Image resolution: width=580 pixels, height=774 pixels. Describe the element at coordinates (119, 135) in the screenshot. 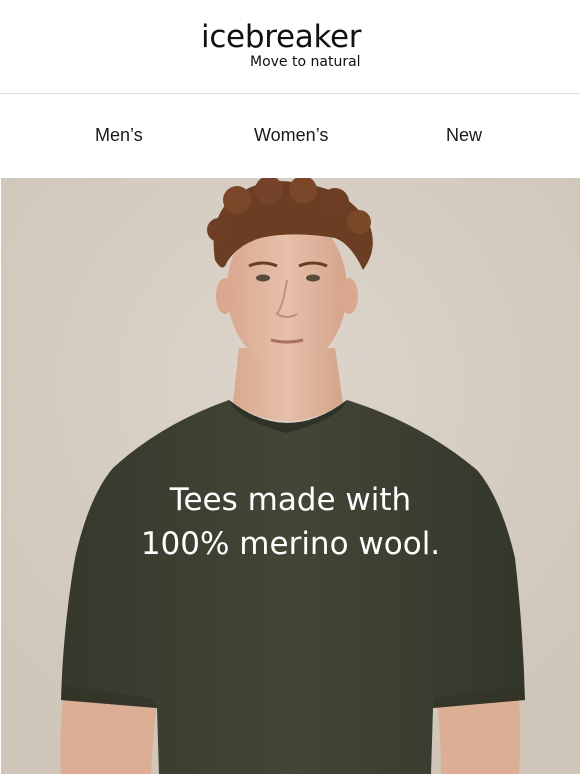

I see `nav-link-mens: Men’s` at that location.